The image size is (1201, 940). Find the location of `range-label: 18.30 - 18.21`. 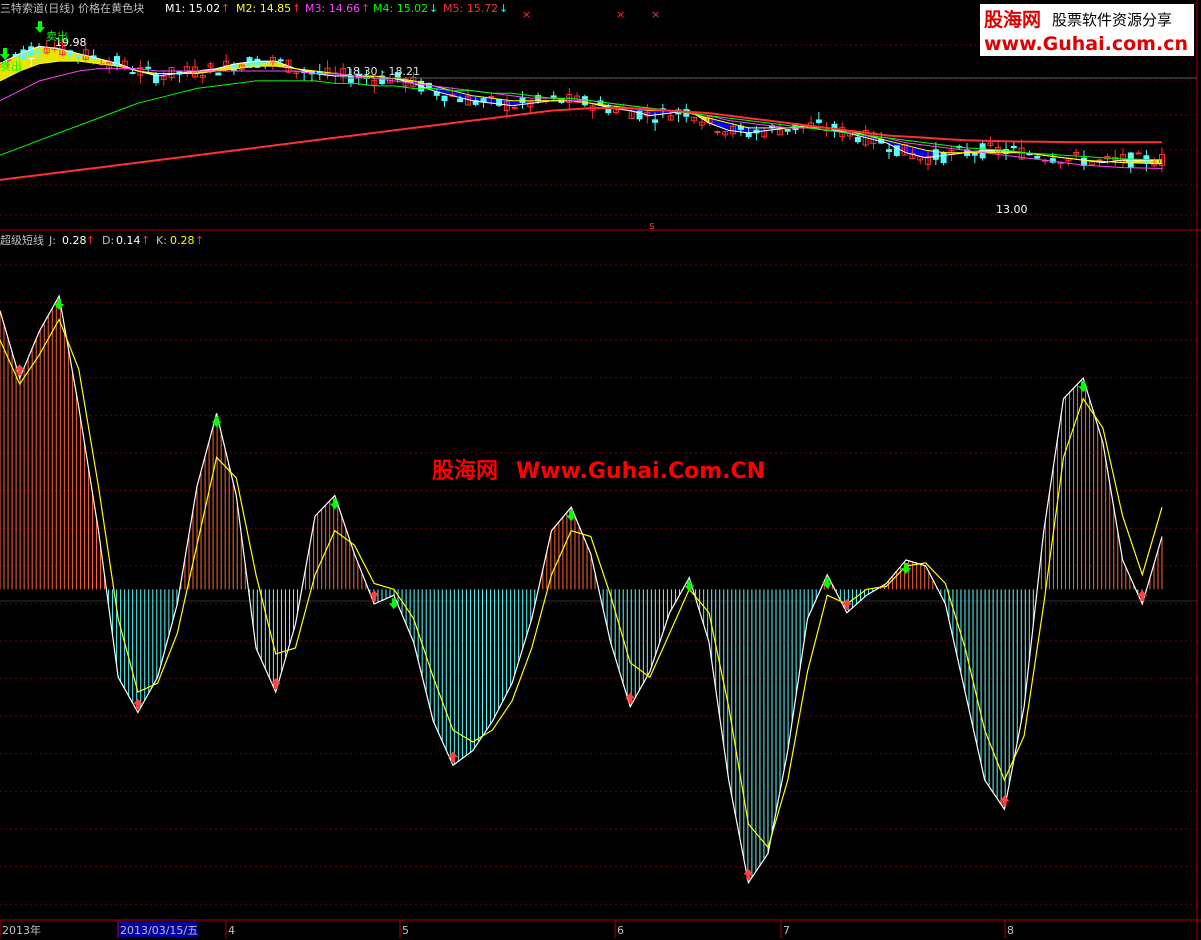

range-label: 18.30 - 18.21 is located at coordinates (383, 71).